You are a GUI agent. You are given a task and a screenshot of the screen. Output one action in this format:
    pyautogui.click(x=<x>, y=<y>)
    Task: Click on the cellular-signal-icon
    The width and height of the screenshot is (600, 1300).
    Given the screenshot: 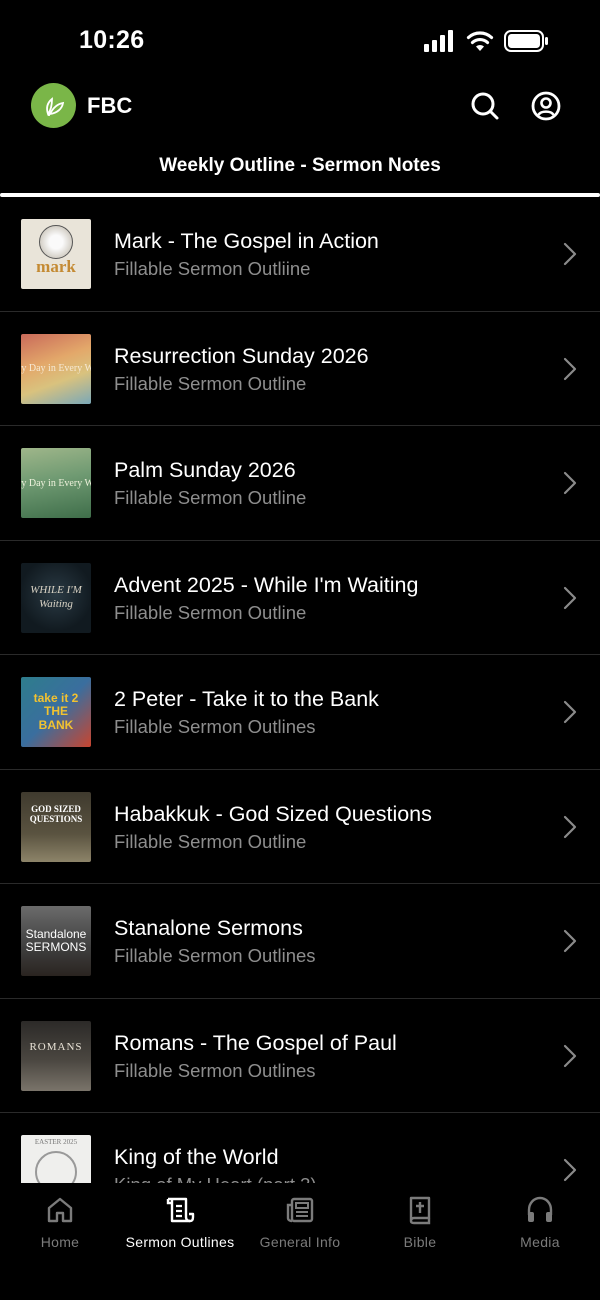 What is the action you would take?
    pyautogui.click(x=438, y=41)
    